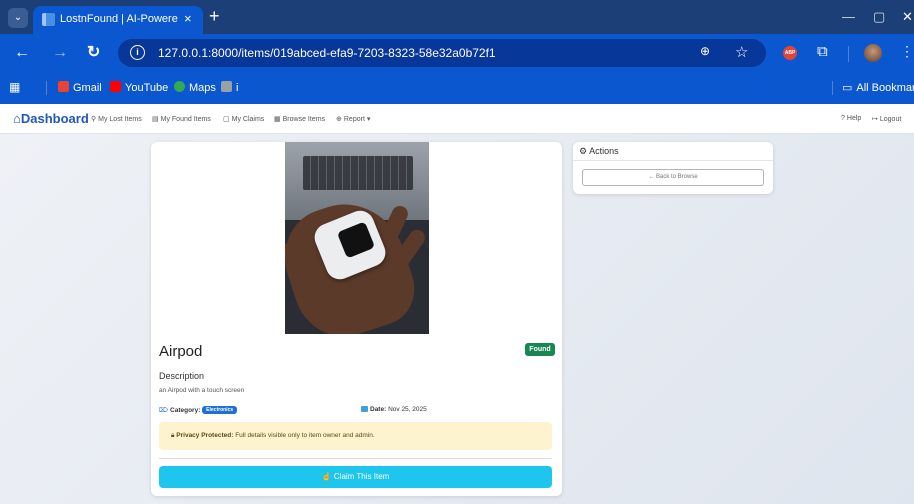 Image resolution: width=914 pixels, height=504 pixels. Describe the element at coordinates (847, 88) in the screenshot. I see `folder-icon: ▭` at that location.